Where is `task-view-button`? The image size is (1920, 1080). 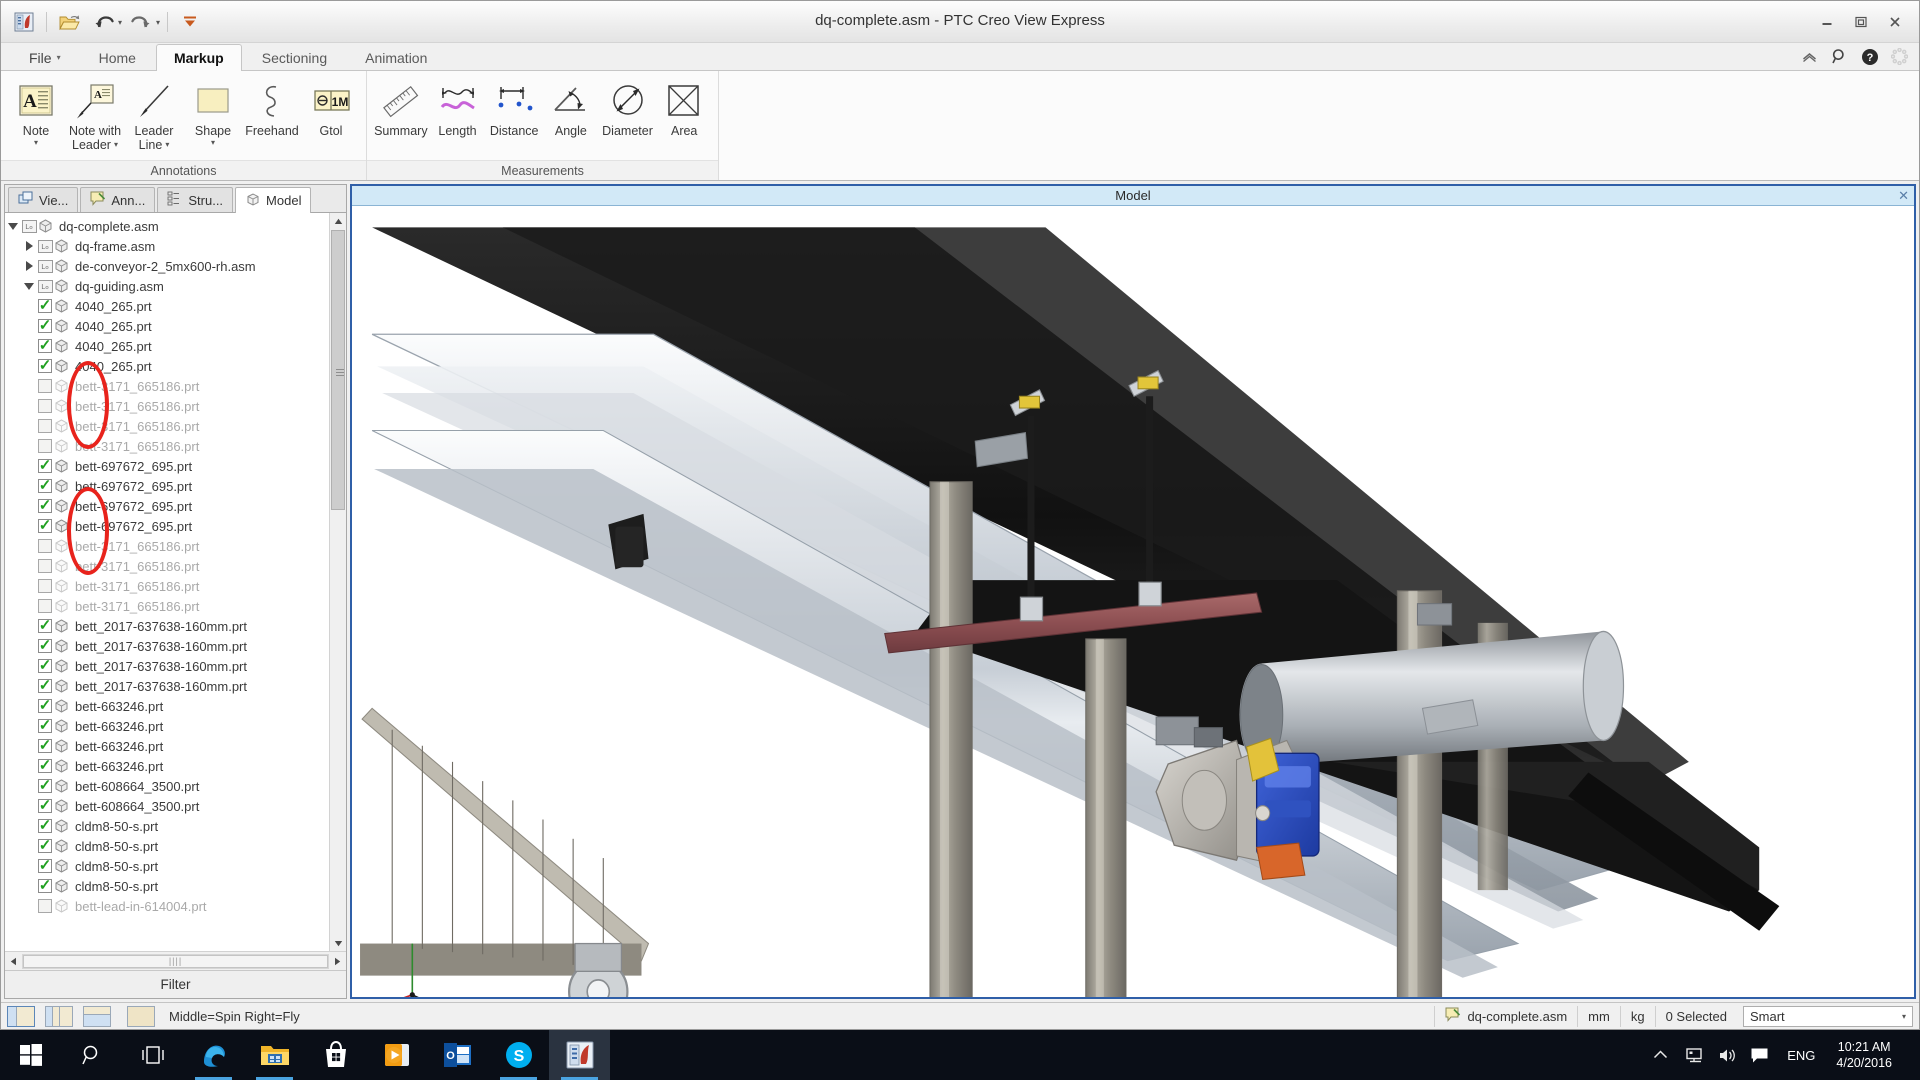 task-view-button is located at coordinates (152, 1055).